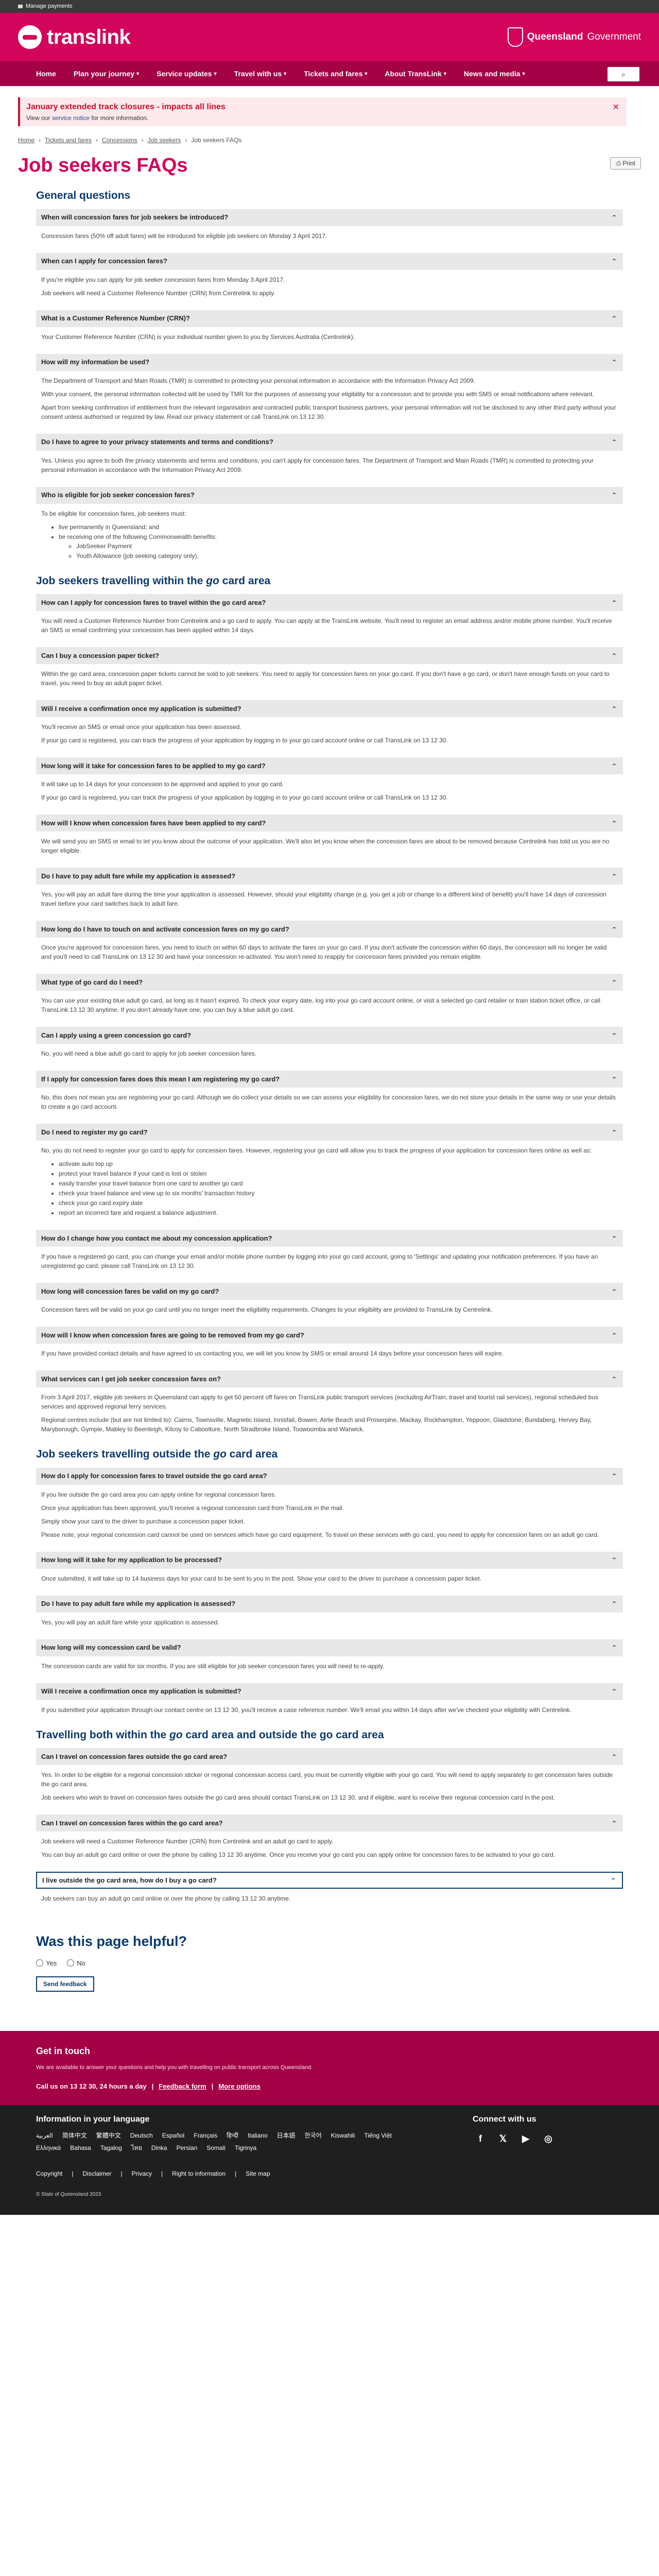  Describe the element at coordinates (75, 37) in the screenshot. I see `translink-logo: translink` at that location.